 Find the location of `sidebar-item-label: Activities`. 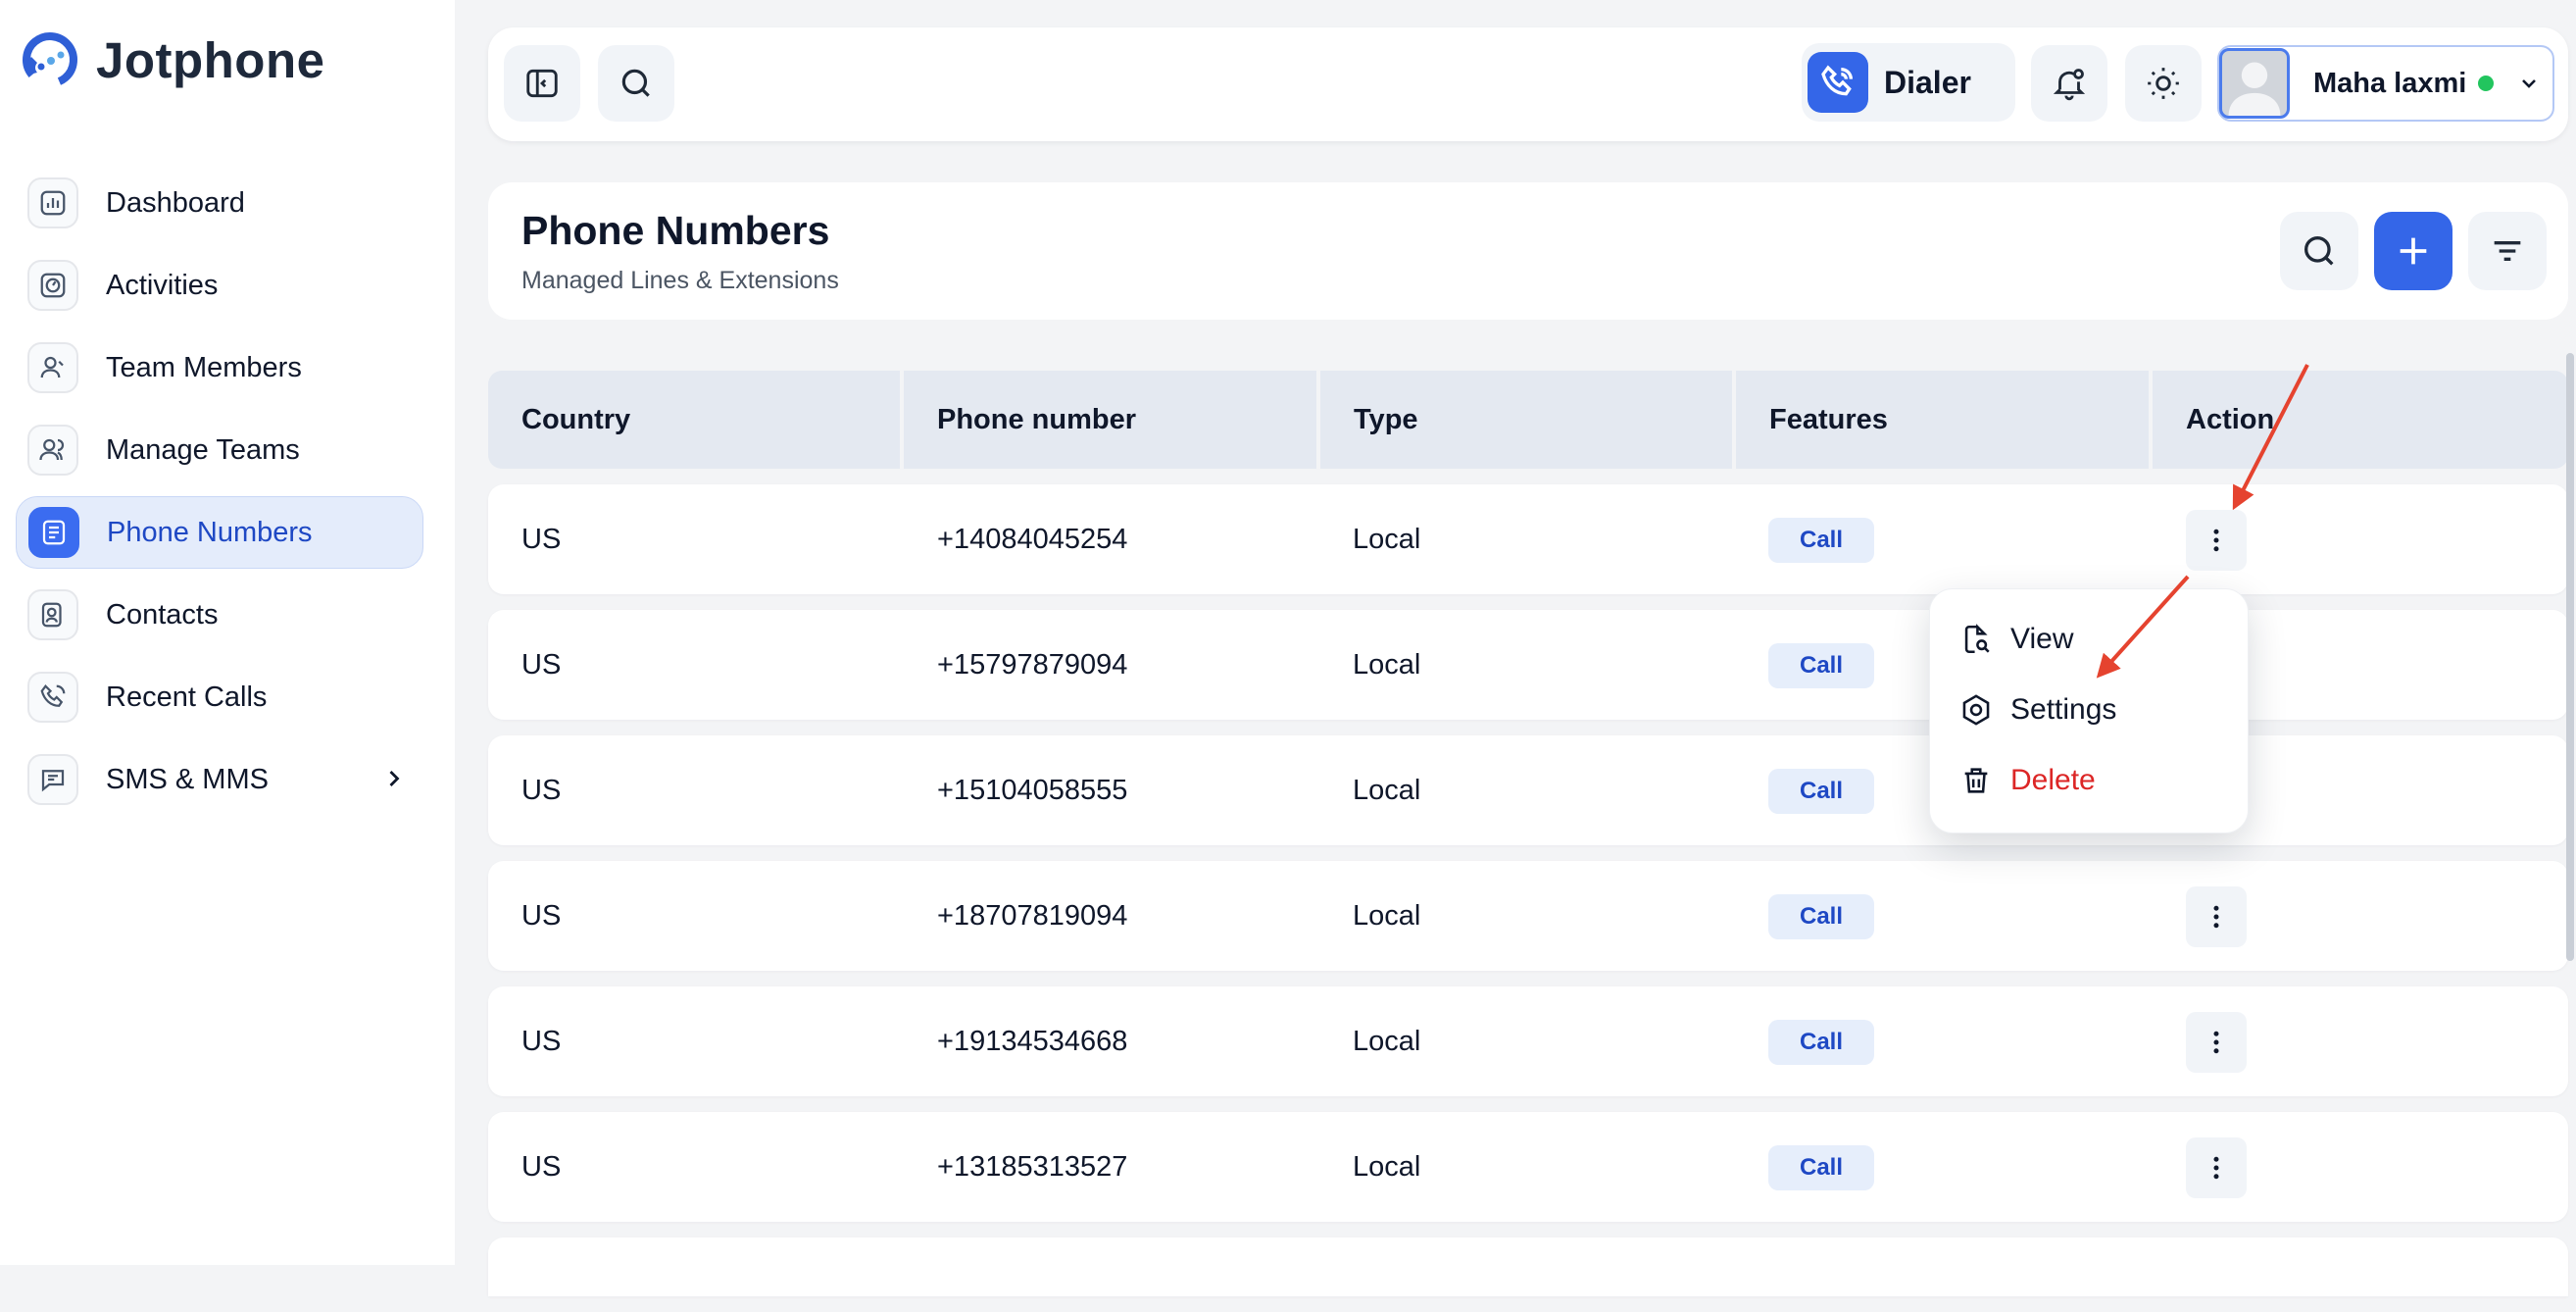

sidebar-item-label: Activities is located at coordinates (162, 285).